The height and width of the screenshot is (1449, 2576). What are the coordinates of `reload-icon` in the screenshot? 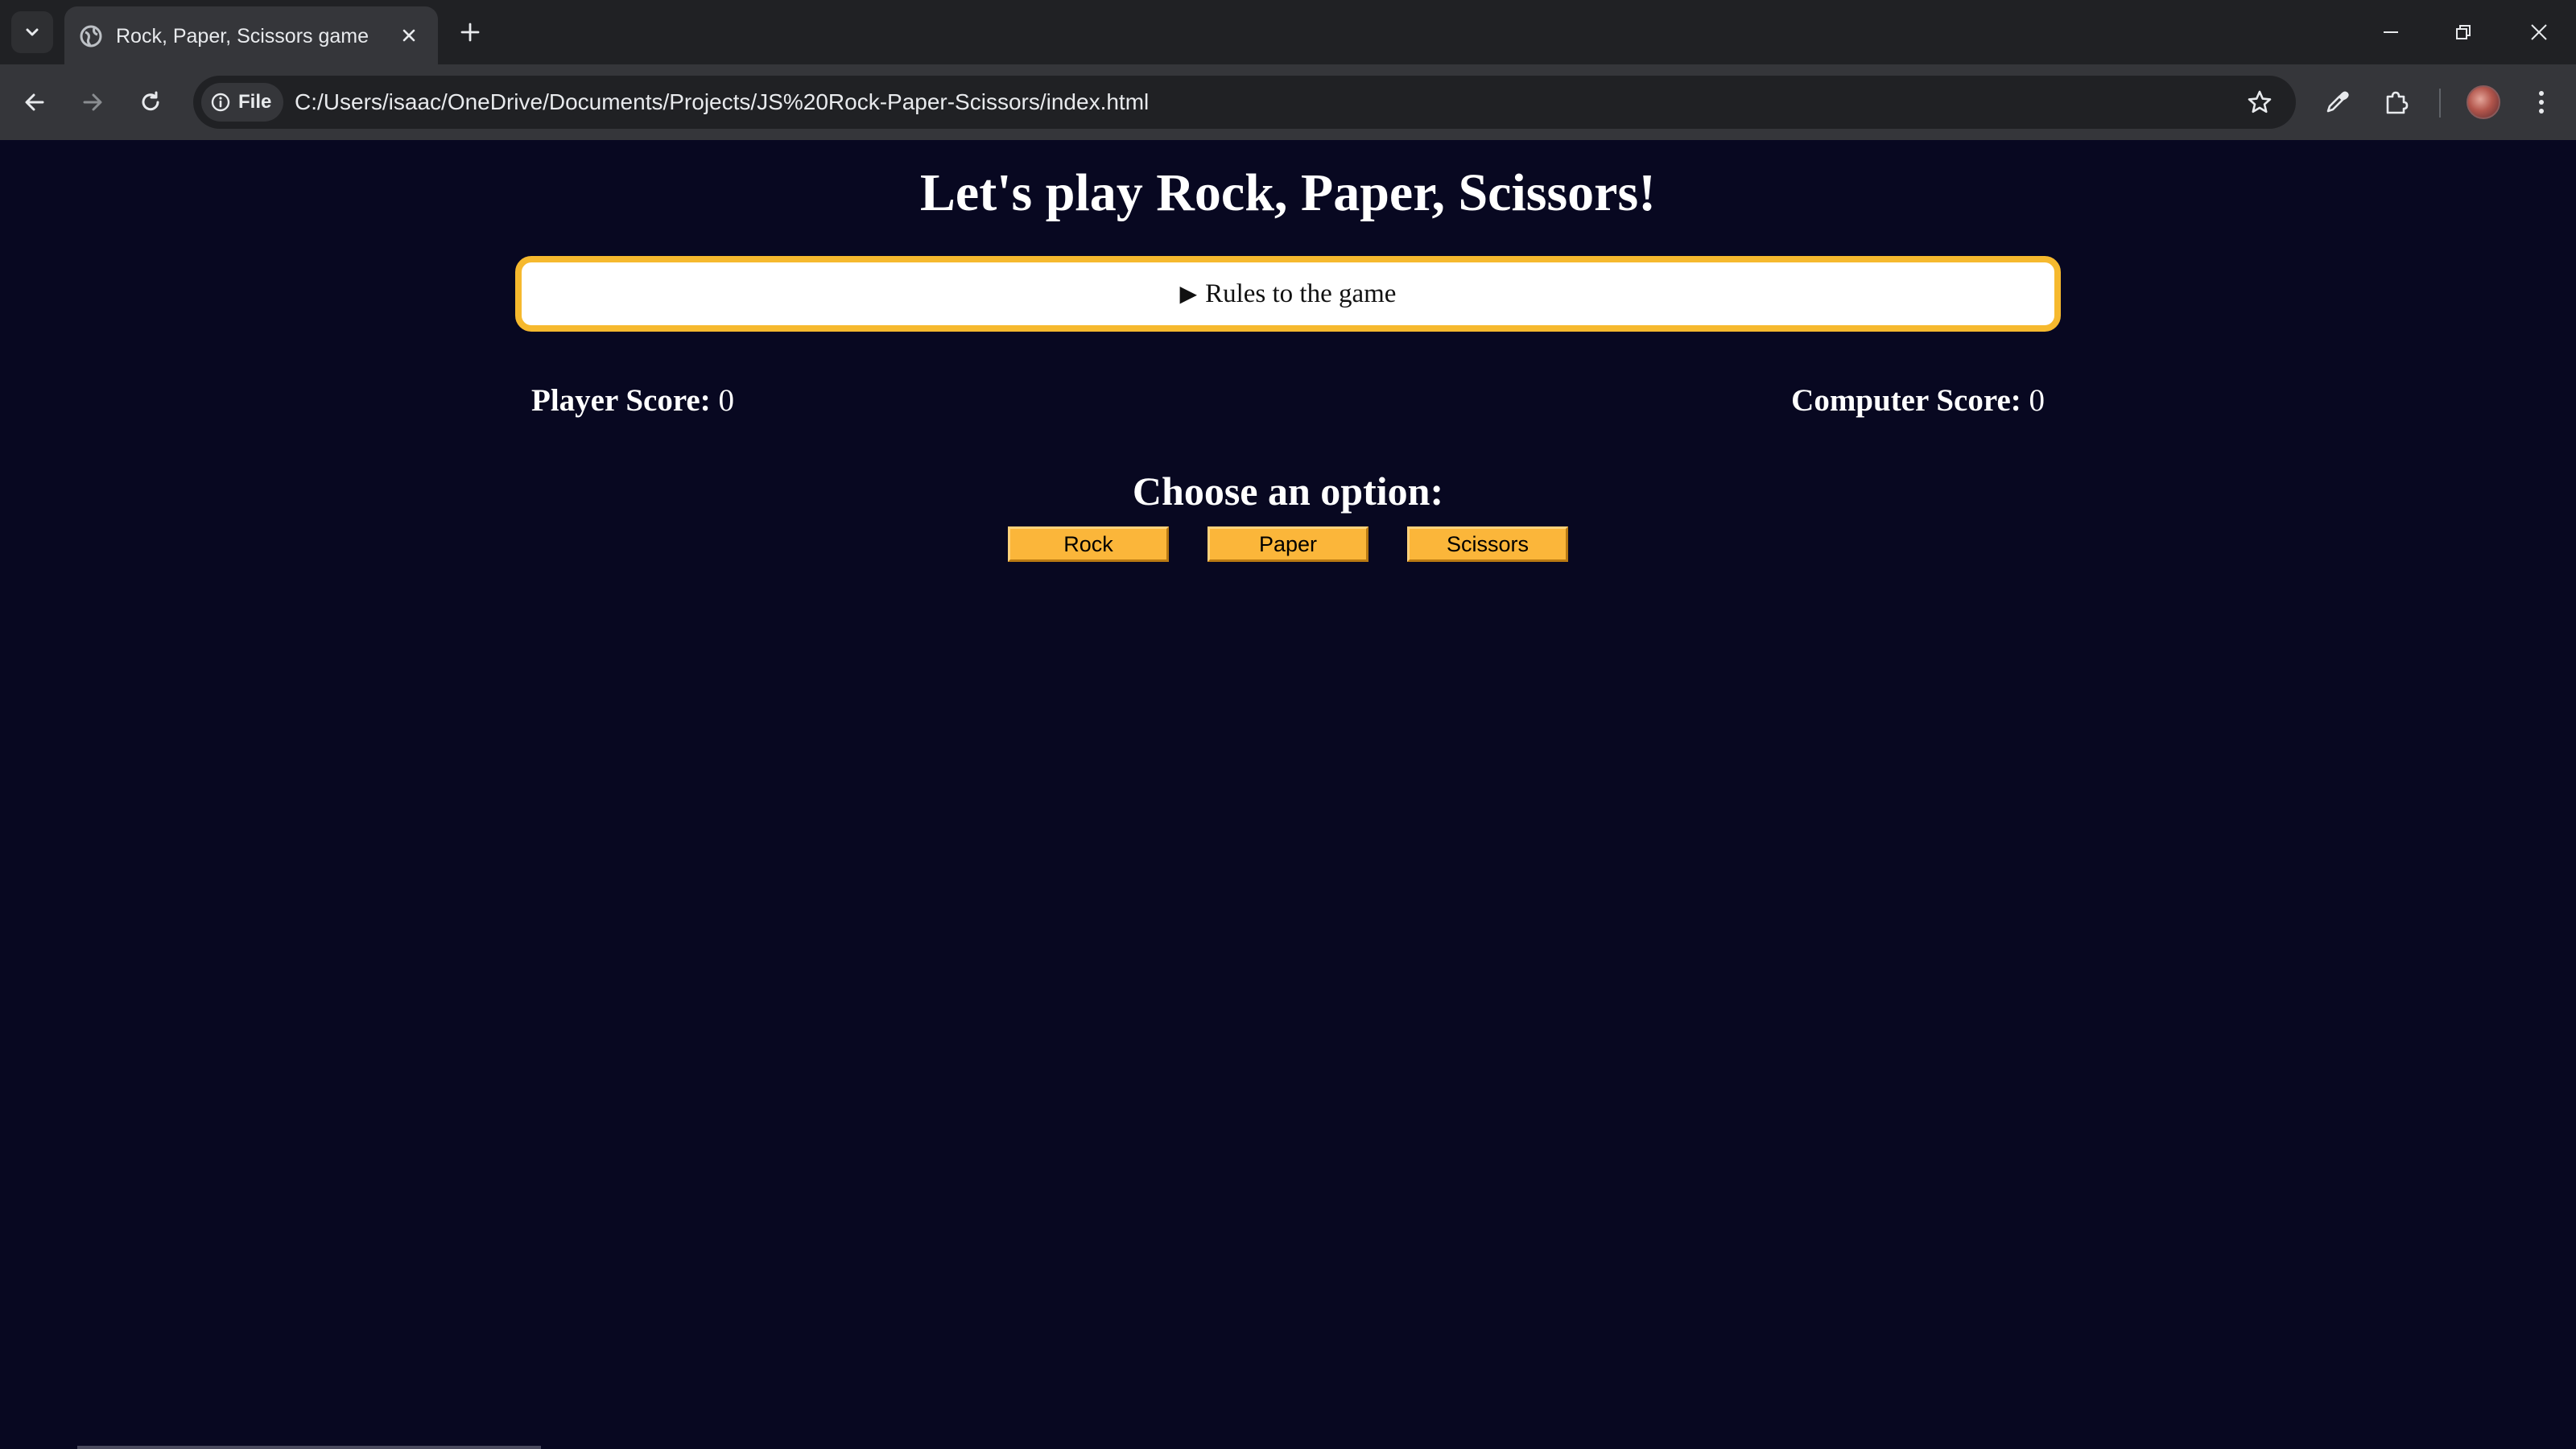 It's located at (150, 101).